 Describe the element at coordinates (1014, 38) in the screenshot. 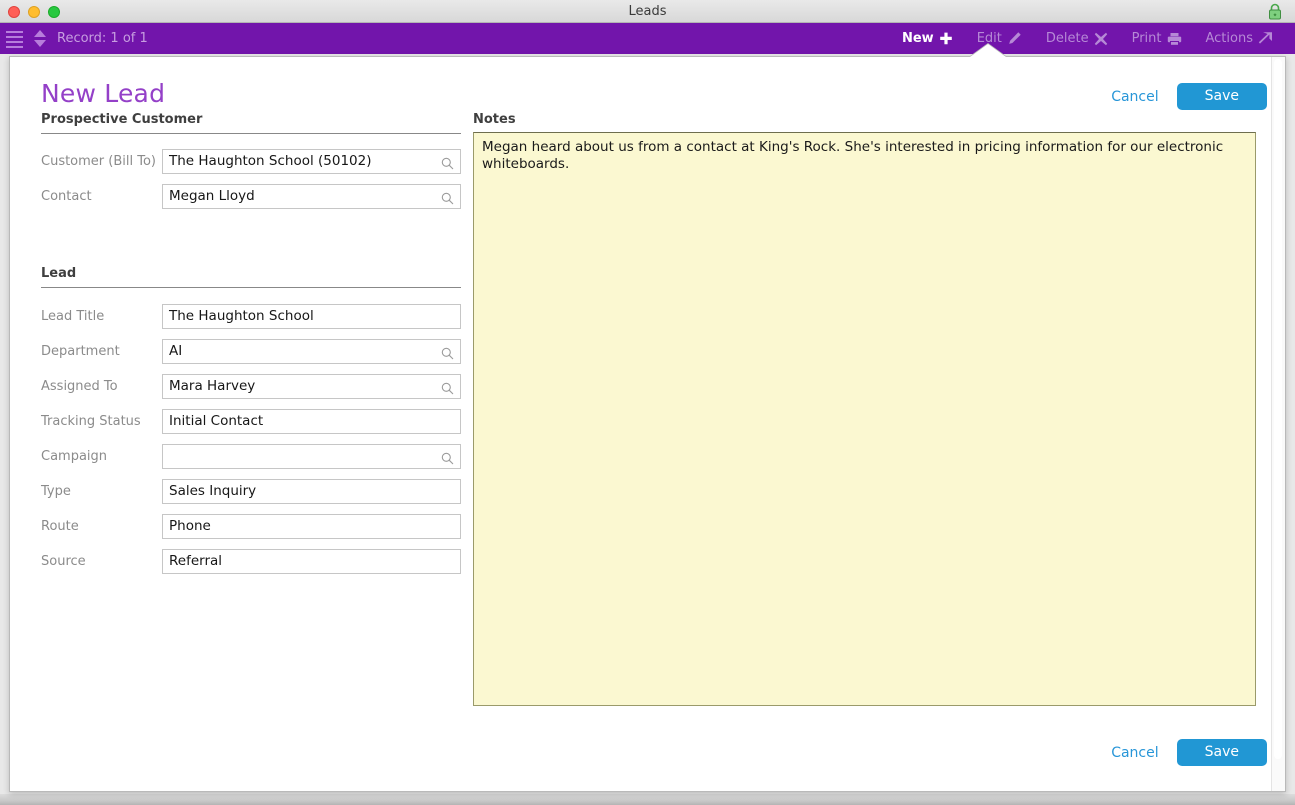

I see `pencil-icon` at that location.